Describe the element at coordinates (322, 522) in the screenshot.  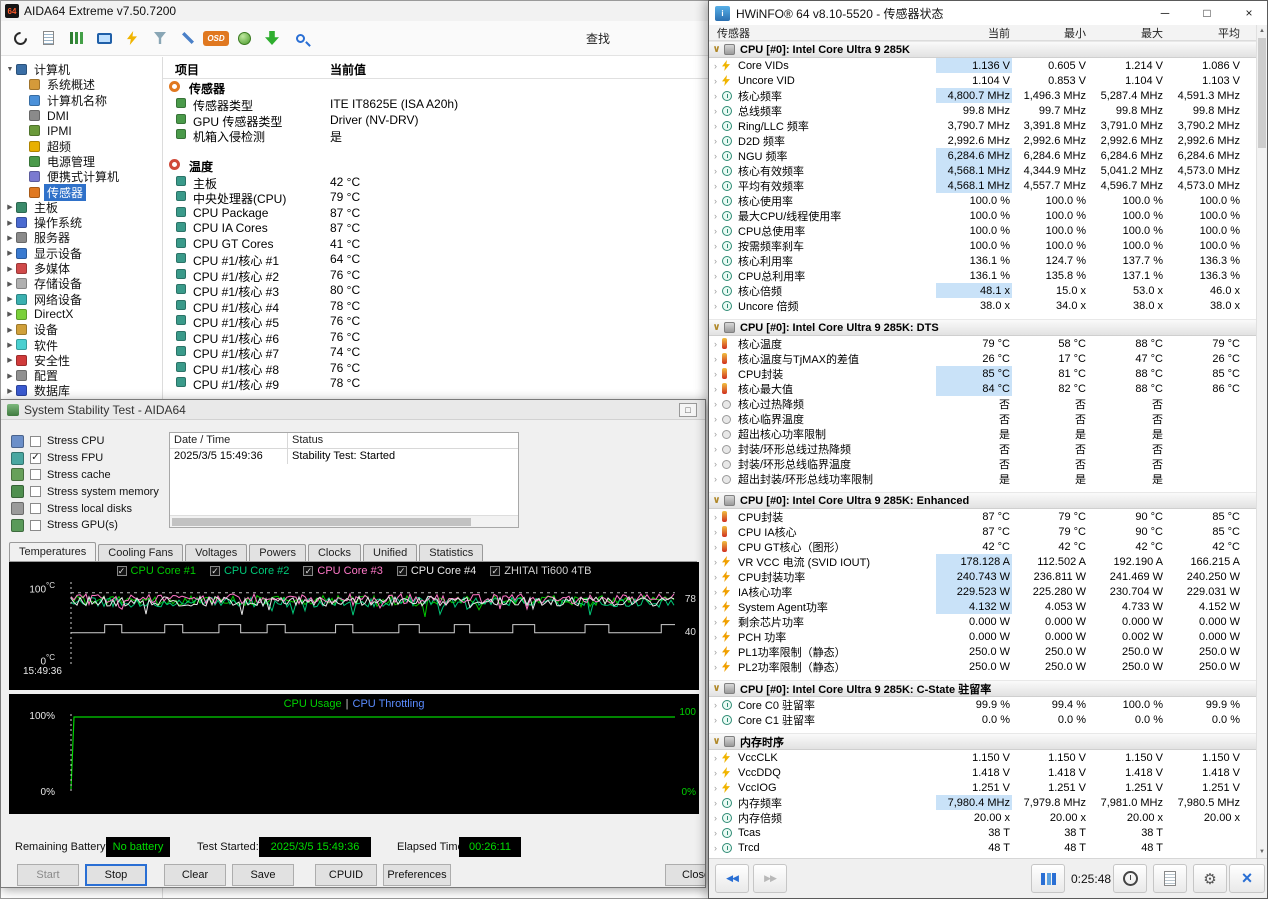
I see `log-scrollbar-thumb` at that location.